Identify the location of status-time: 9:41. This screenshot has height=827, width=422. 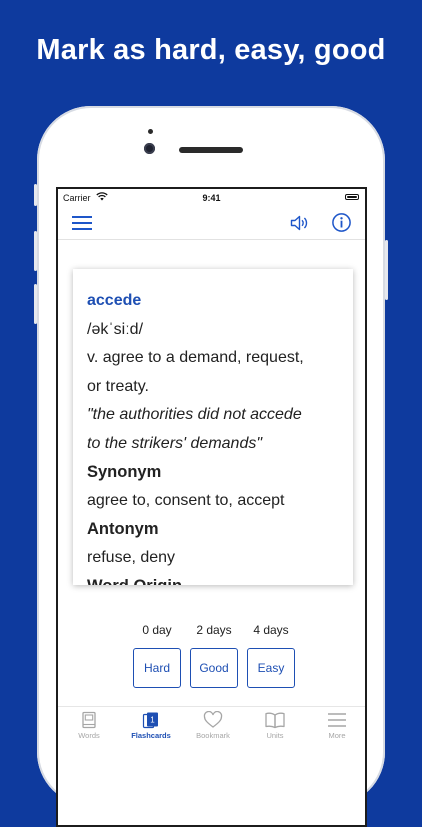
(211, 198).